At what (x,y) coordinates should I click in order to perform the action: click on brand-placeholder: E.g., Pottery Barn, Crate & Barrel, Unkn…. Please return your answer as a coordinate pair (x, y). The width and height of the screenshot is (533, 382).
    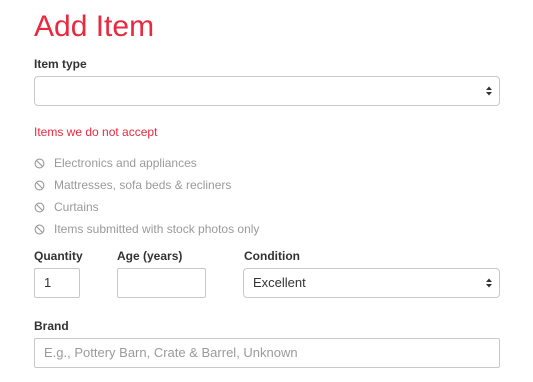
    Looking at the image, I should click on (171, 352).